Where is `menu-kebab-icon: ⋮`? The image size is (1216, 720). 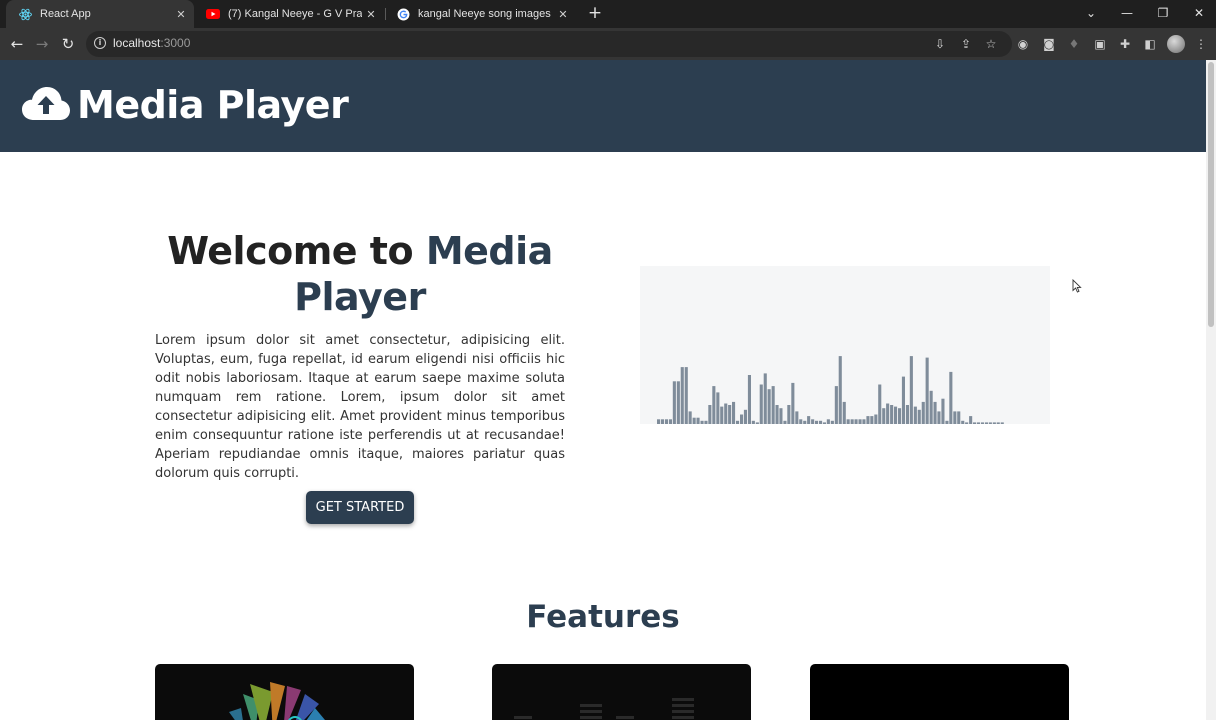 menu-kebab-icon: ⋮ is located at coordinates (1201, 44).